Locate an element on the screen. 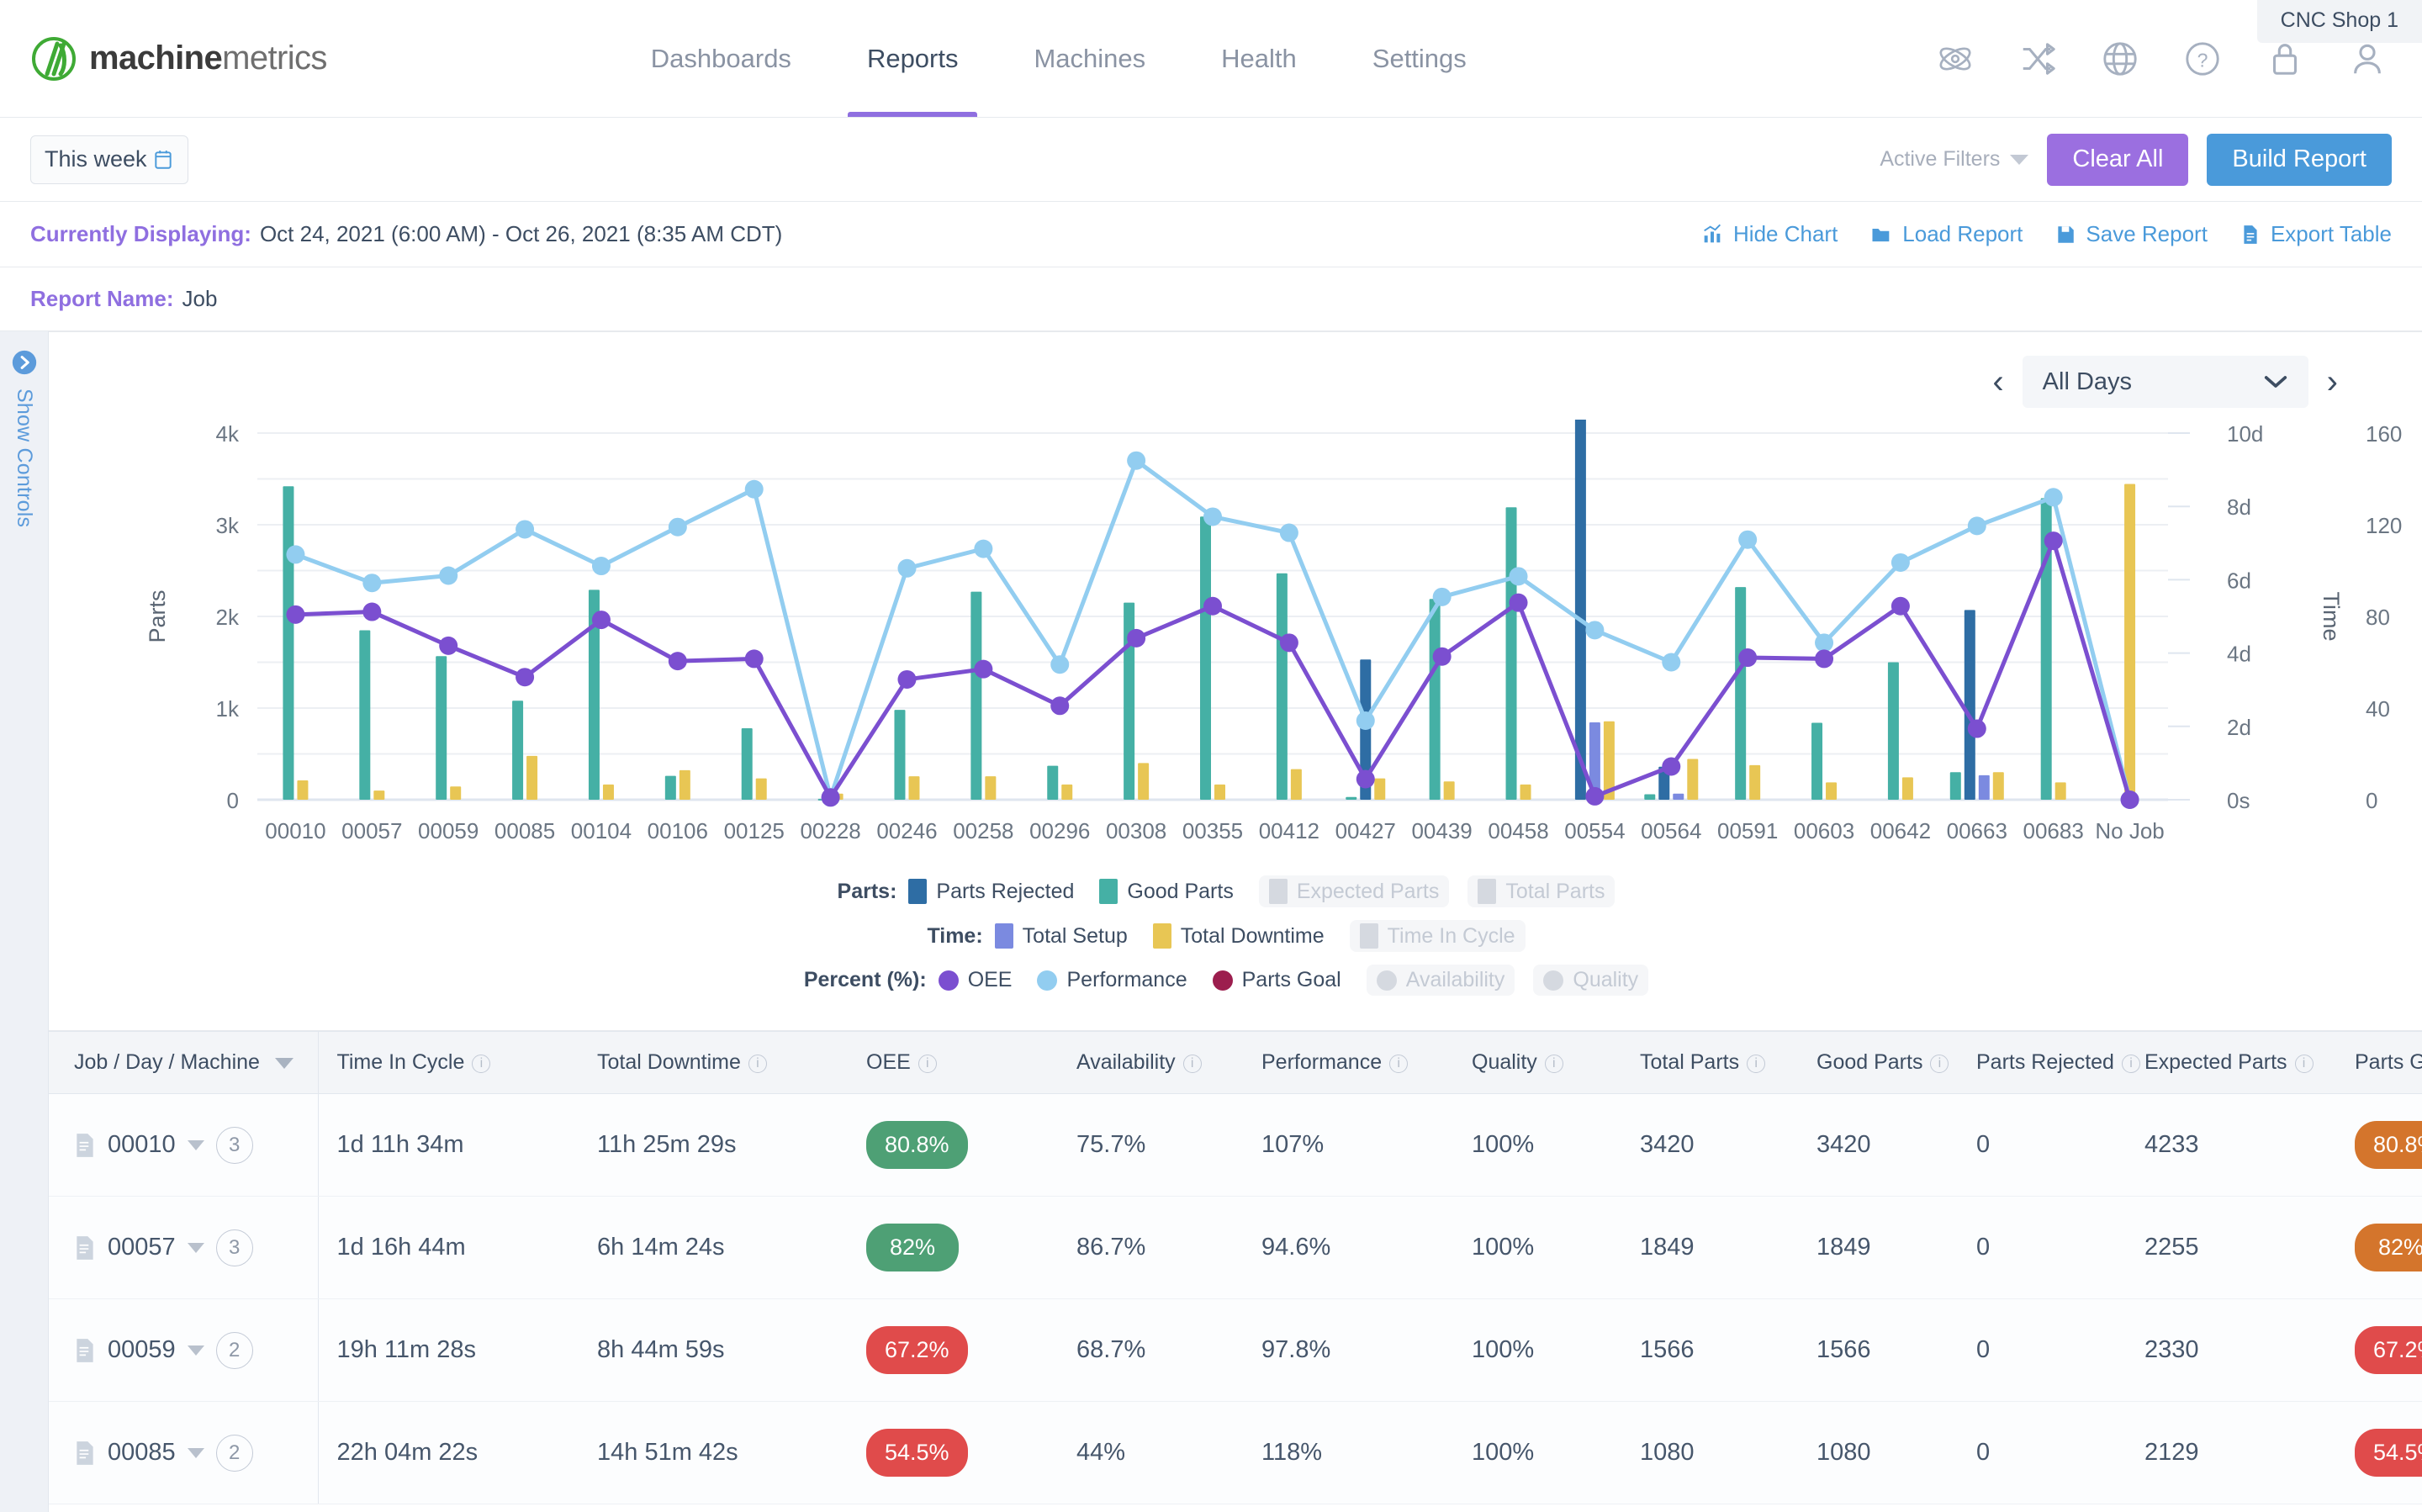 The image size is (2422, 1512). svg-text: 00591 is located at coordinates (1747, 830).